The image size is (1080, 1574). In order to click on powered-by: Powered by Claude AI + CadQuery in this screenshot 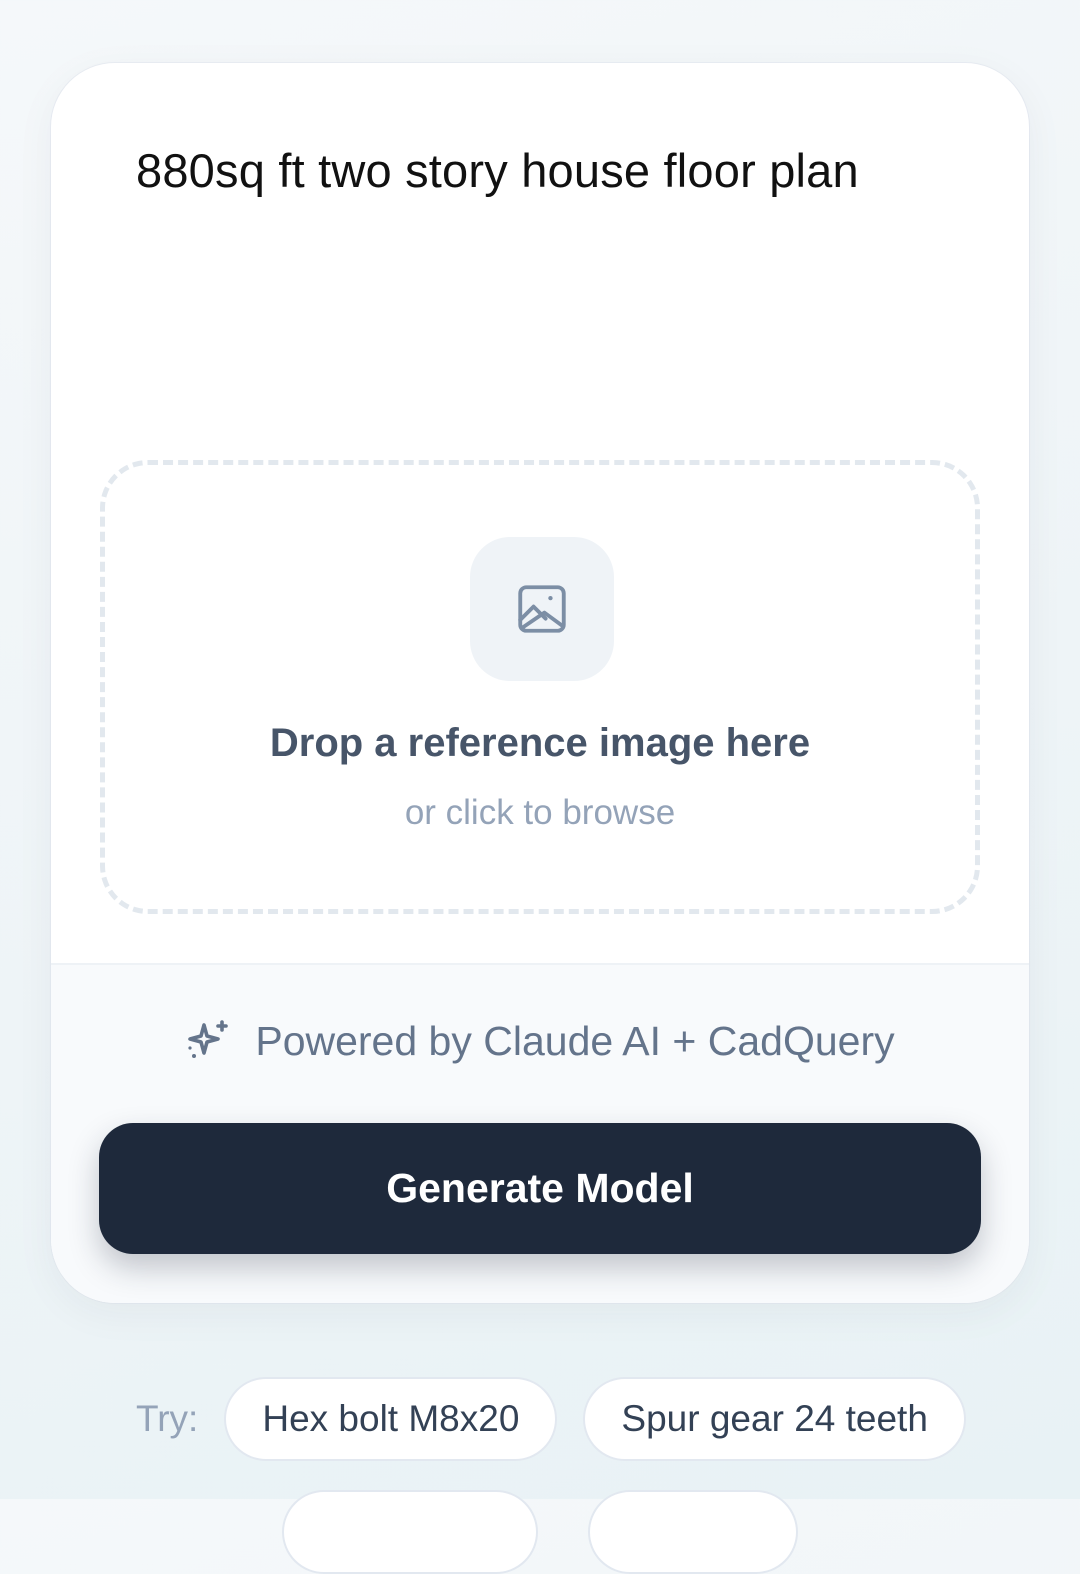, I will do `click(540, 1041)`.